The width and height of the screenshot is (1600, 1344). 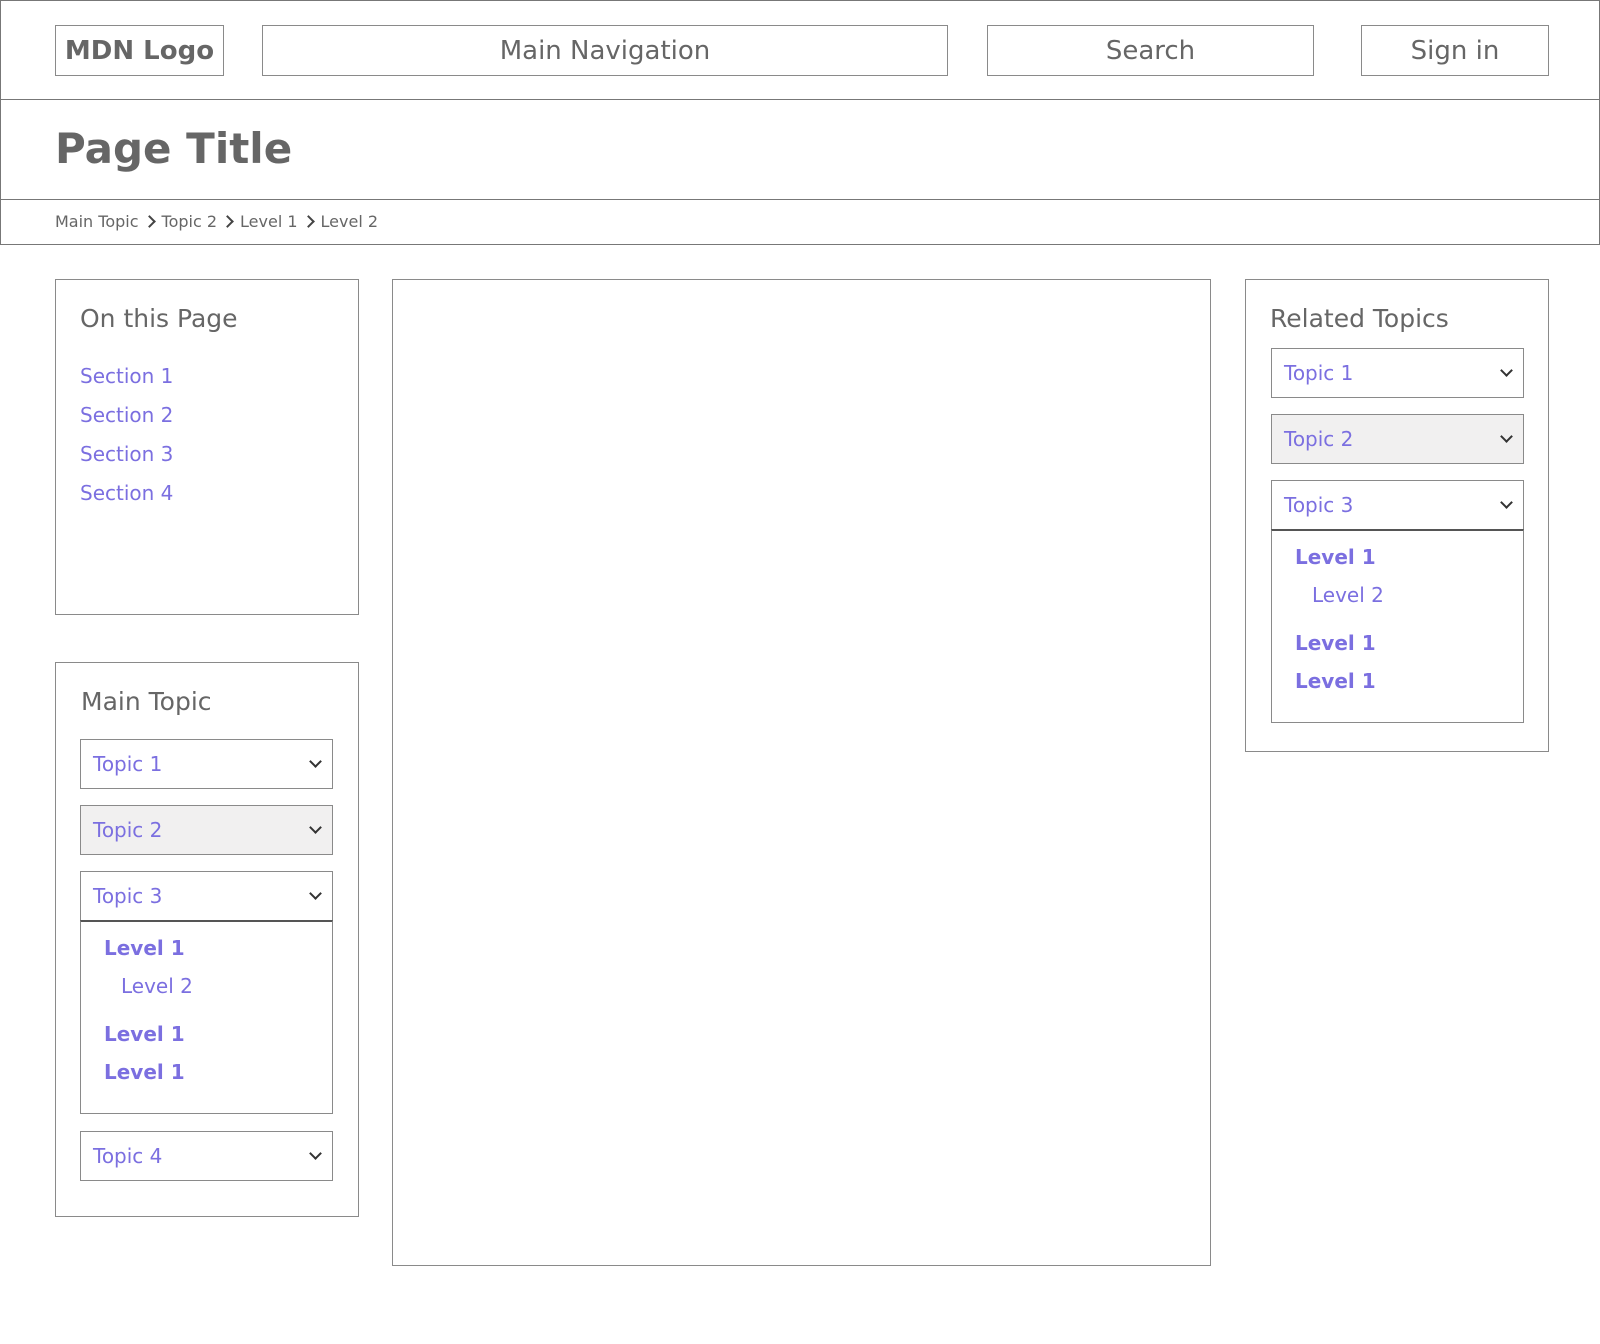 I want to click on breadcrumb-item: Level 2, so click(x=350, y=221).